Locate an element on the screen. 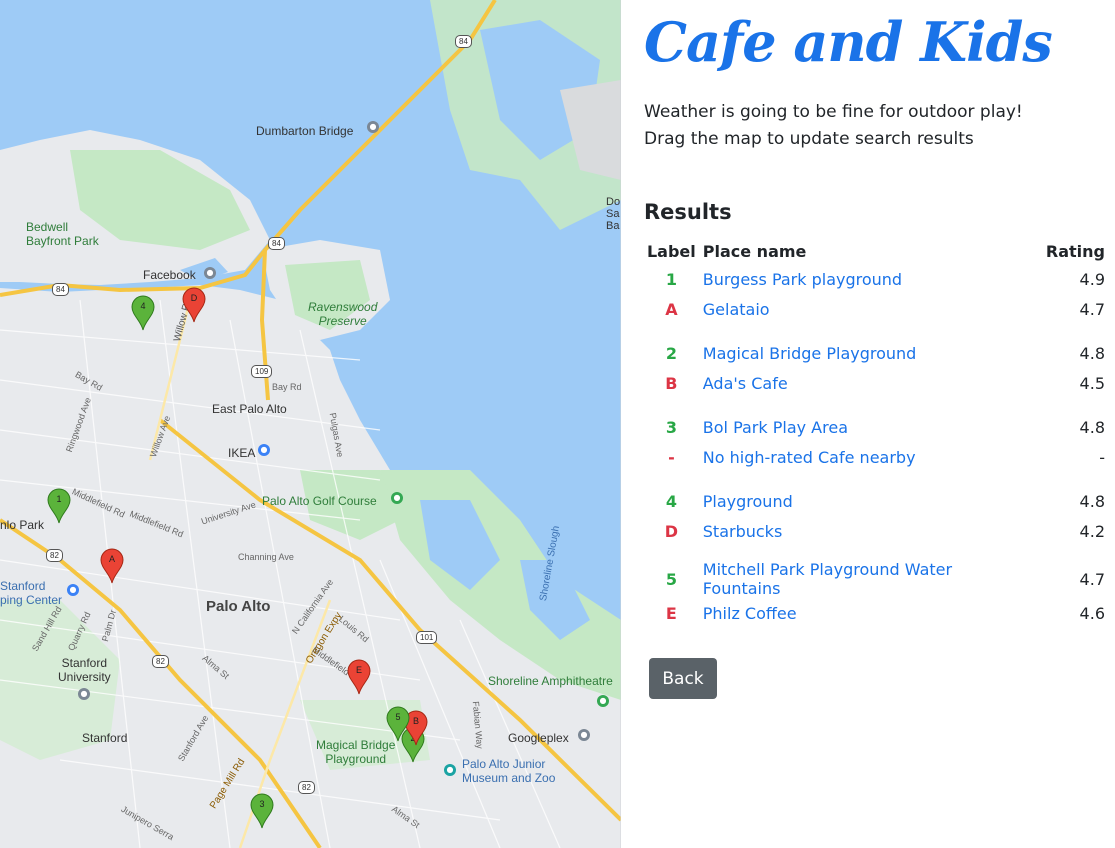  map-marker-5: 5 is located at coordinates (398, 724).